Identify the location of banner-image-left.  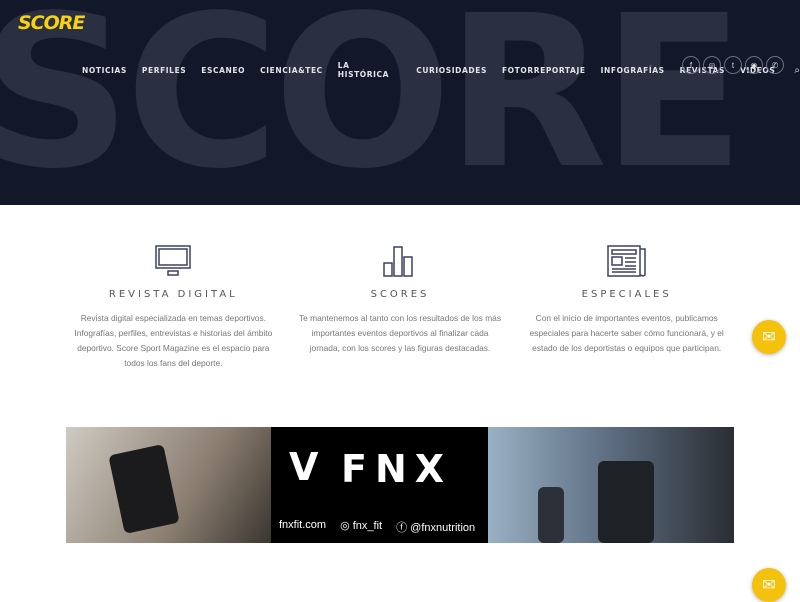
(168, 485).